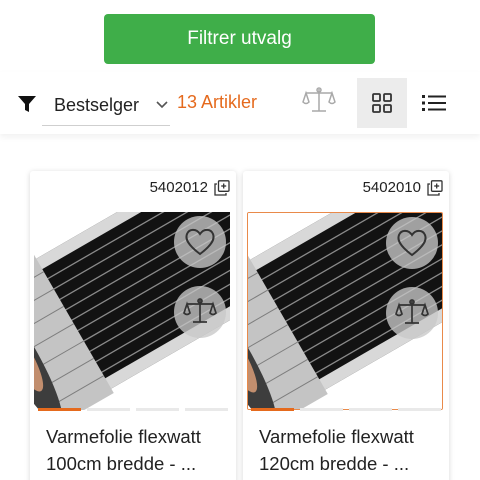  Describe the element at coordinates (217, 102) in the screenshot. I see `article-count: 13 Artikler` at that location.